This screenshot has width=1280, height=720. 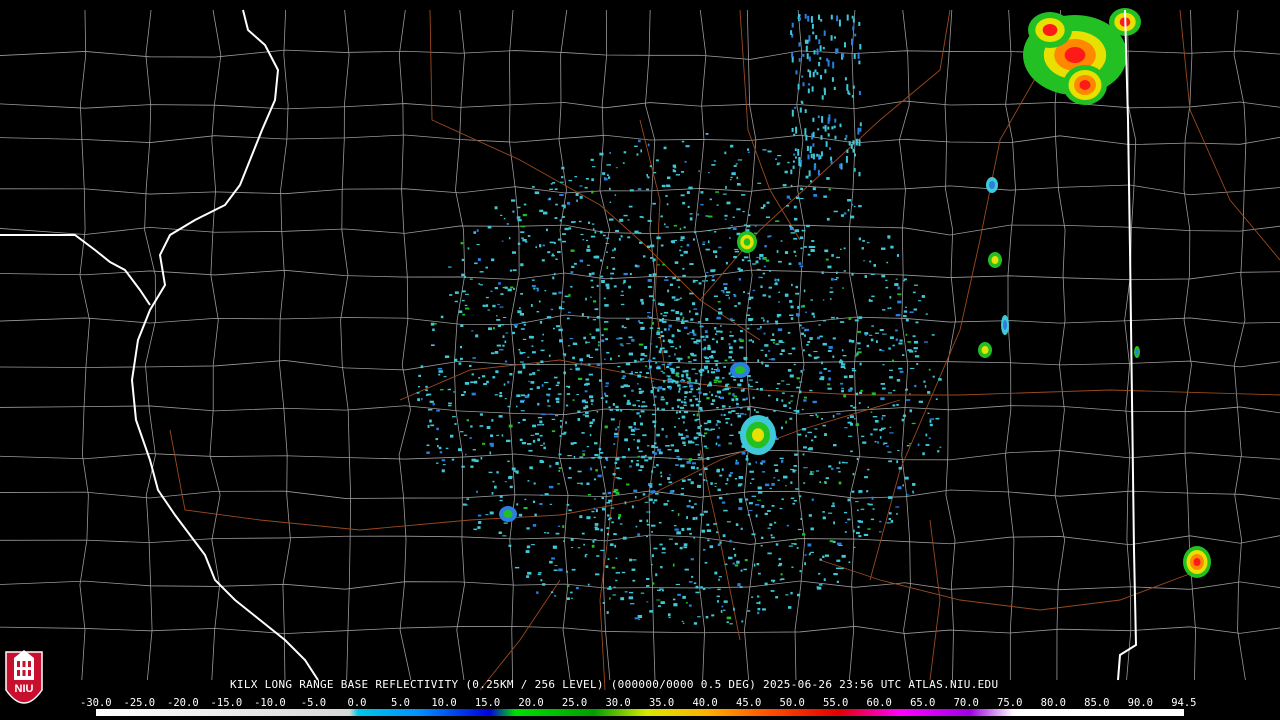 What do you see at coordinates (24, 689) in the screenshot?
I see `logo-text: NIU` at bounding box center [24, 689].